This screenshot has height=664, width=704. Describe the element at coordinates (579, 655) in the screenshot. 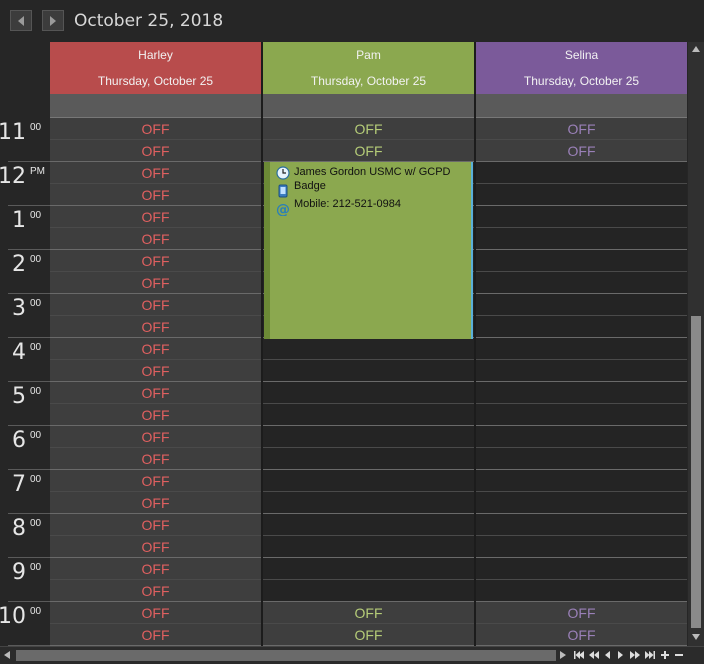

I see `first-icon` at that location.